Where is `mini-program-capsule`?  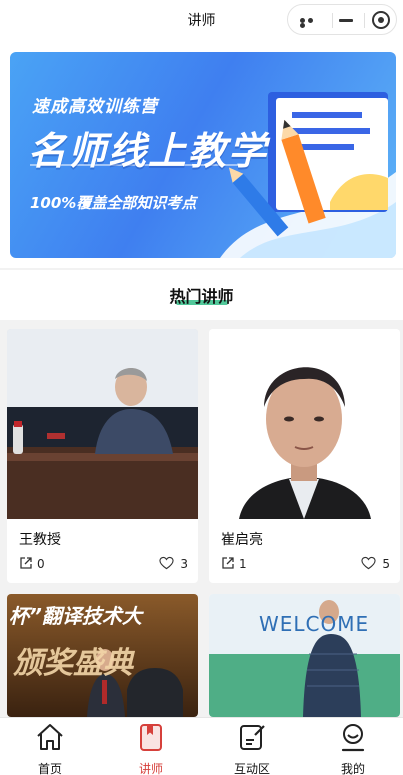
mini-program-capsule is located at coordinates (342, 19).